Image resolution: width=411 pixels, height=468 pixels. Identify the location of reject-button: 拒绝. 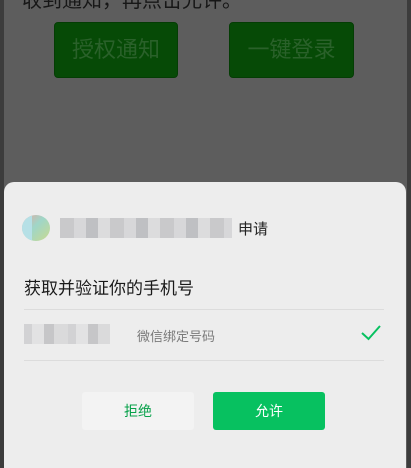
(138, 411).